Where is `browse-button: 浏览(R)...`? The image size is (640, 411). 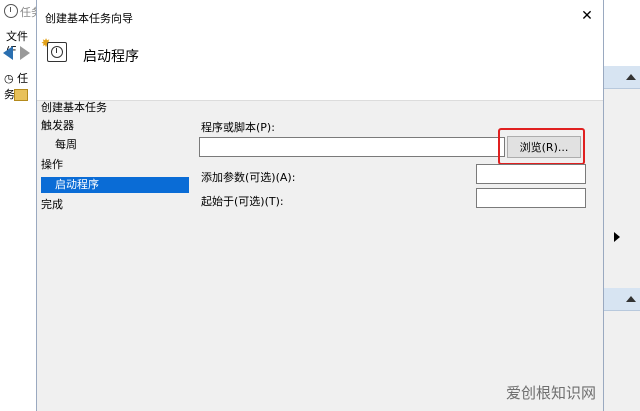
browse-button: 浏览(R)... is located at coordinates (544, 147).